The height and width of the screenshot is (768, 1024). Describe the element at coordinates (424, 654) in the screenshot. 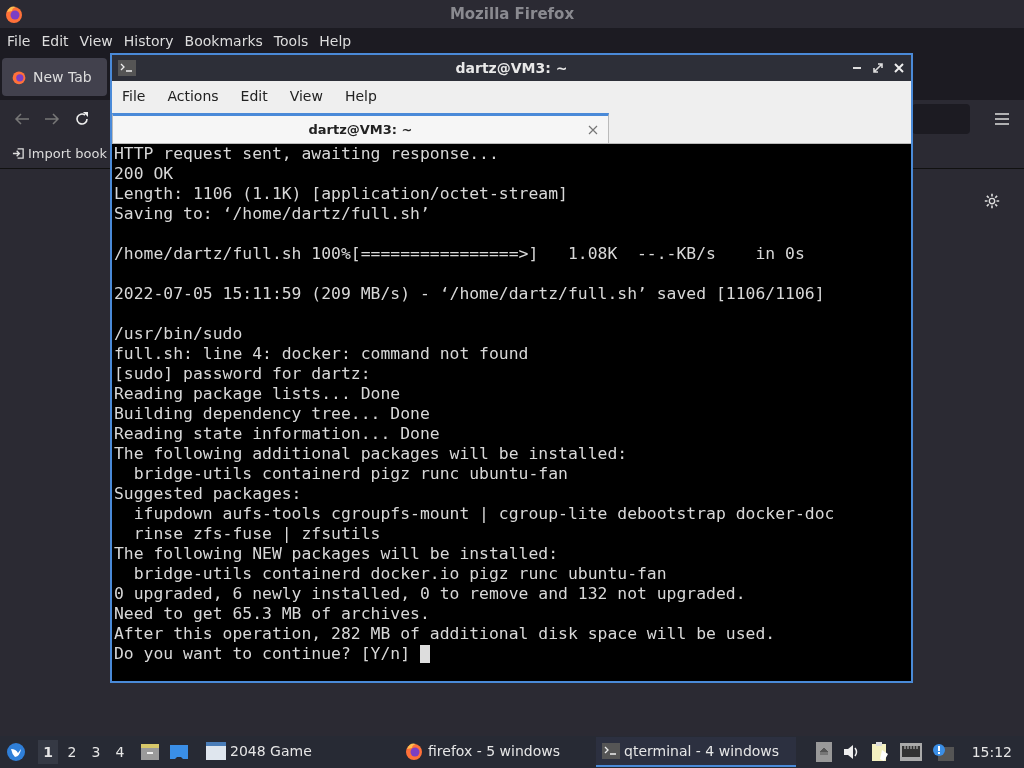

I see `text-cursor` at that location.